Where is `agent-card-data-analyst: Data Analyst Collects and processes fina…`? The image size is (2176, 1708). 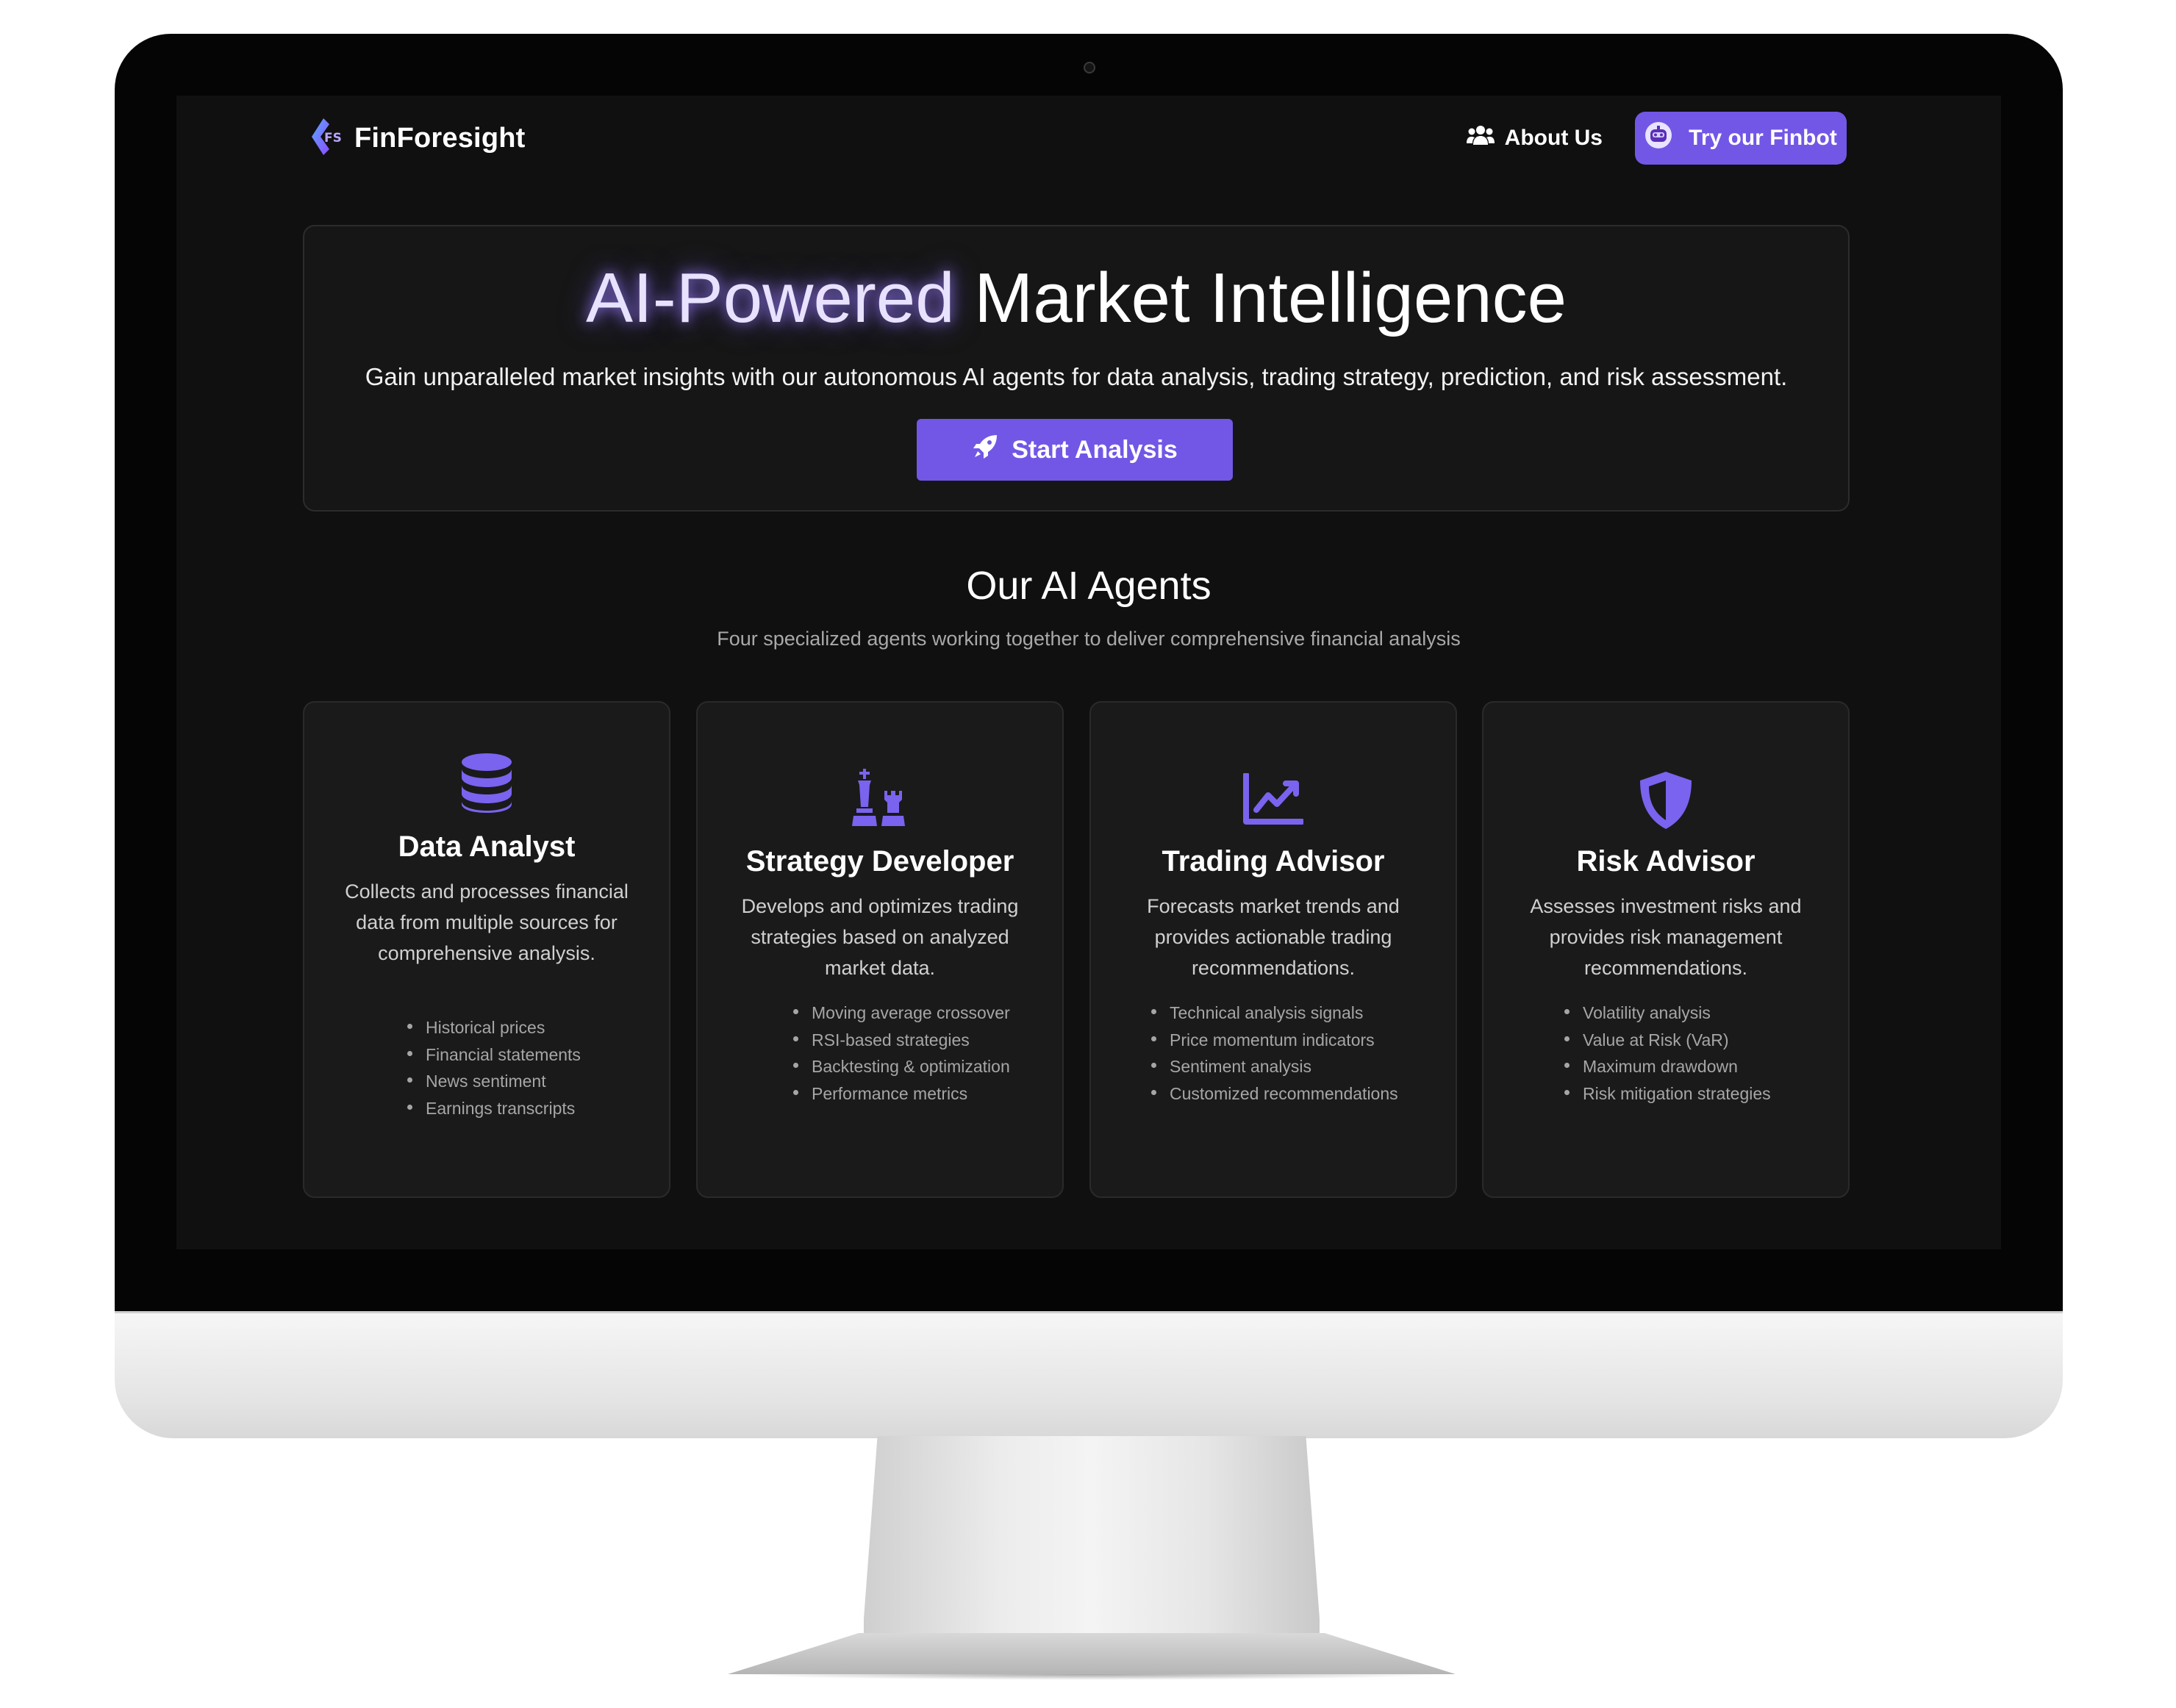
agent-card-data-analyst: Data Analyst Collects and processes fina… is located at coordinates (487, 949).